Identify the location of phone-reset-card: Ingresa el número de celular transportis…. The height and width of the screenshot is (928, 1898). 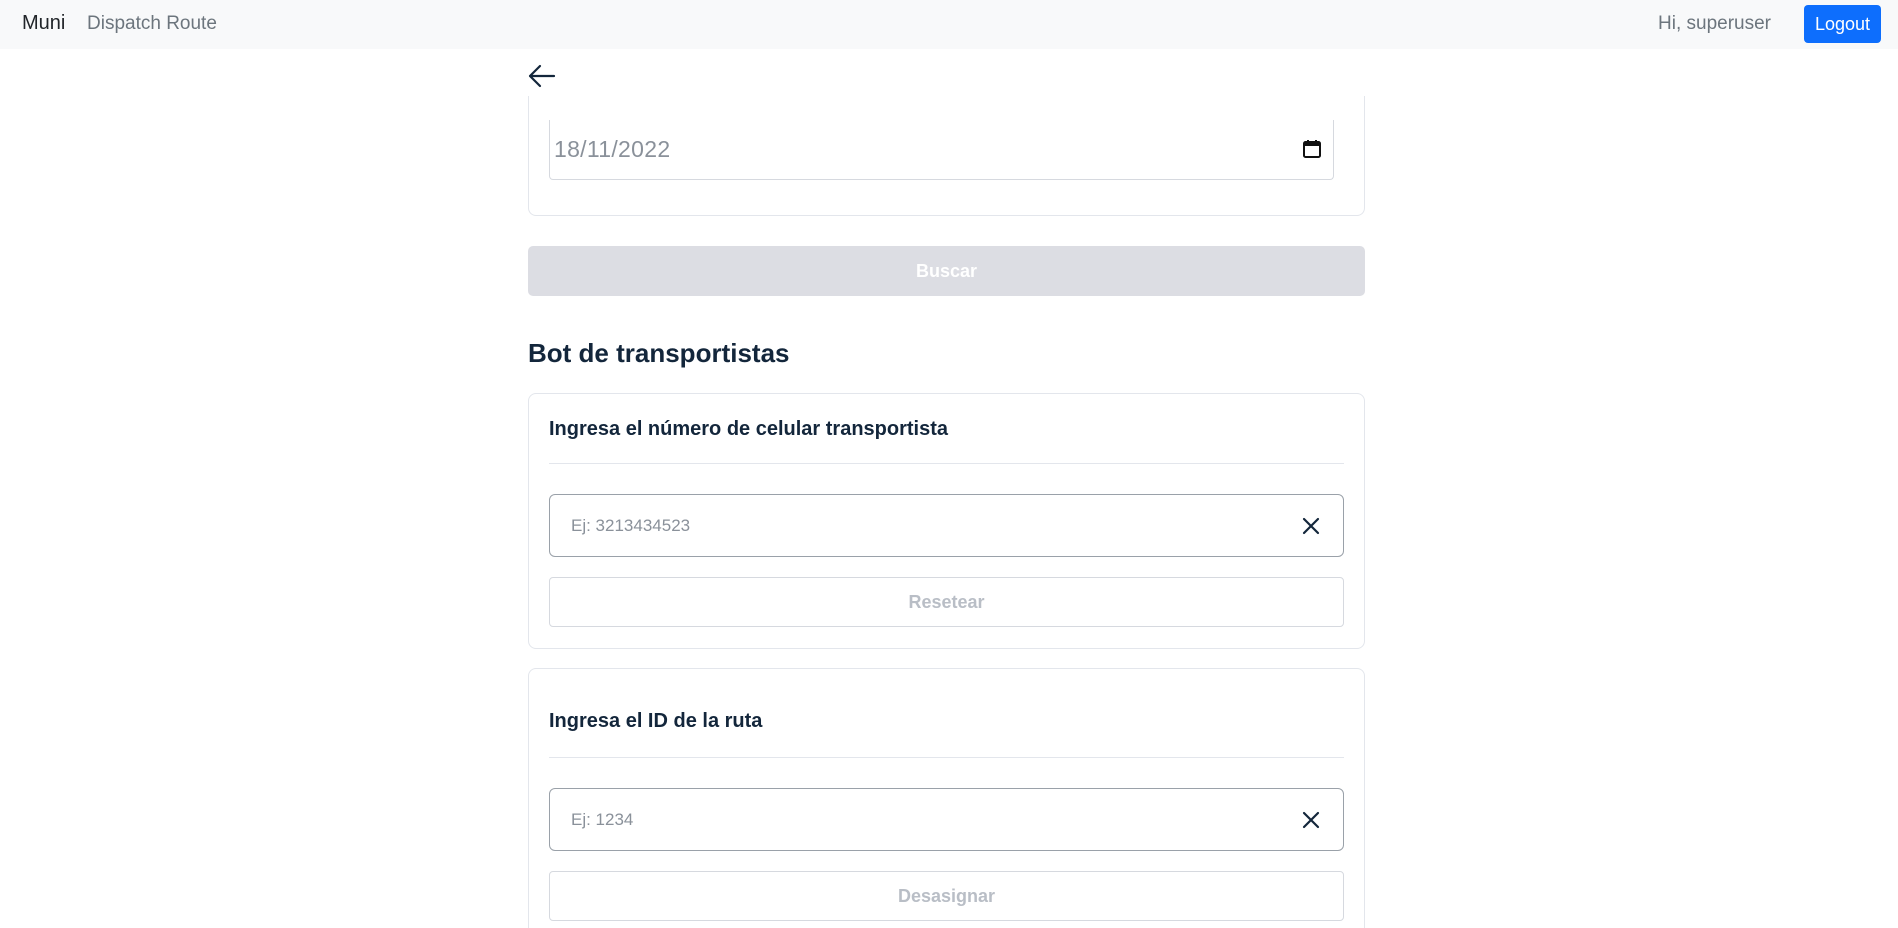
(946, 521).